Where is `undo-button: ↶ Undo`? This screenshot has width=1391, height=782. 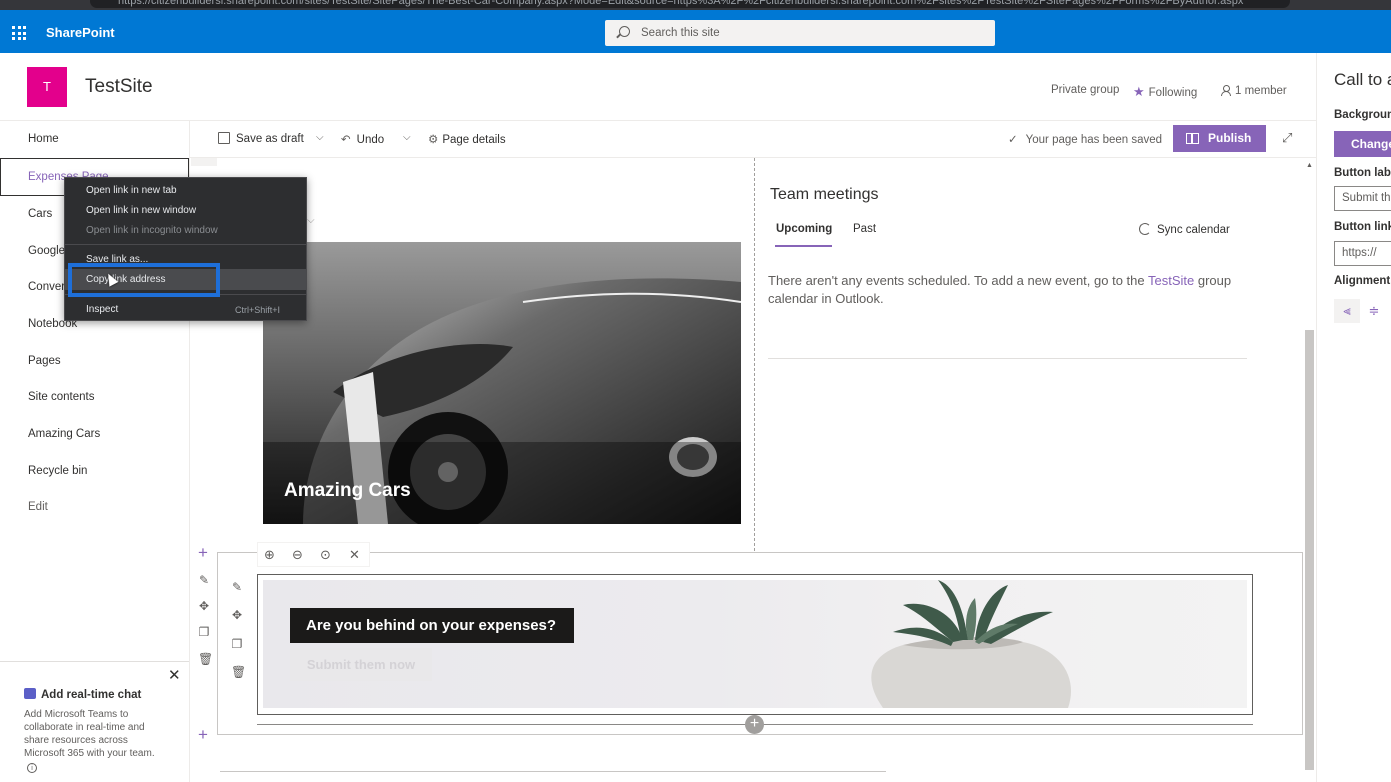
undo-button: ↶ Undo is located at coordinates (362, 139).